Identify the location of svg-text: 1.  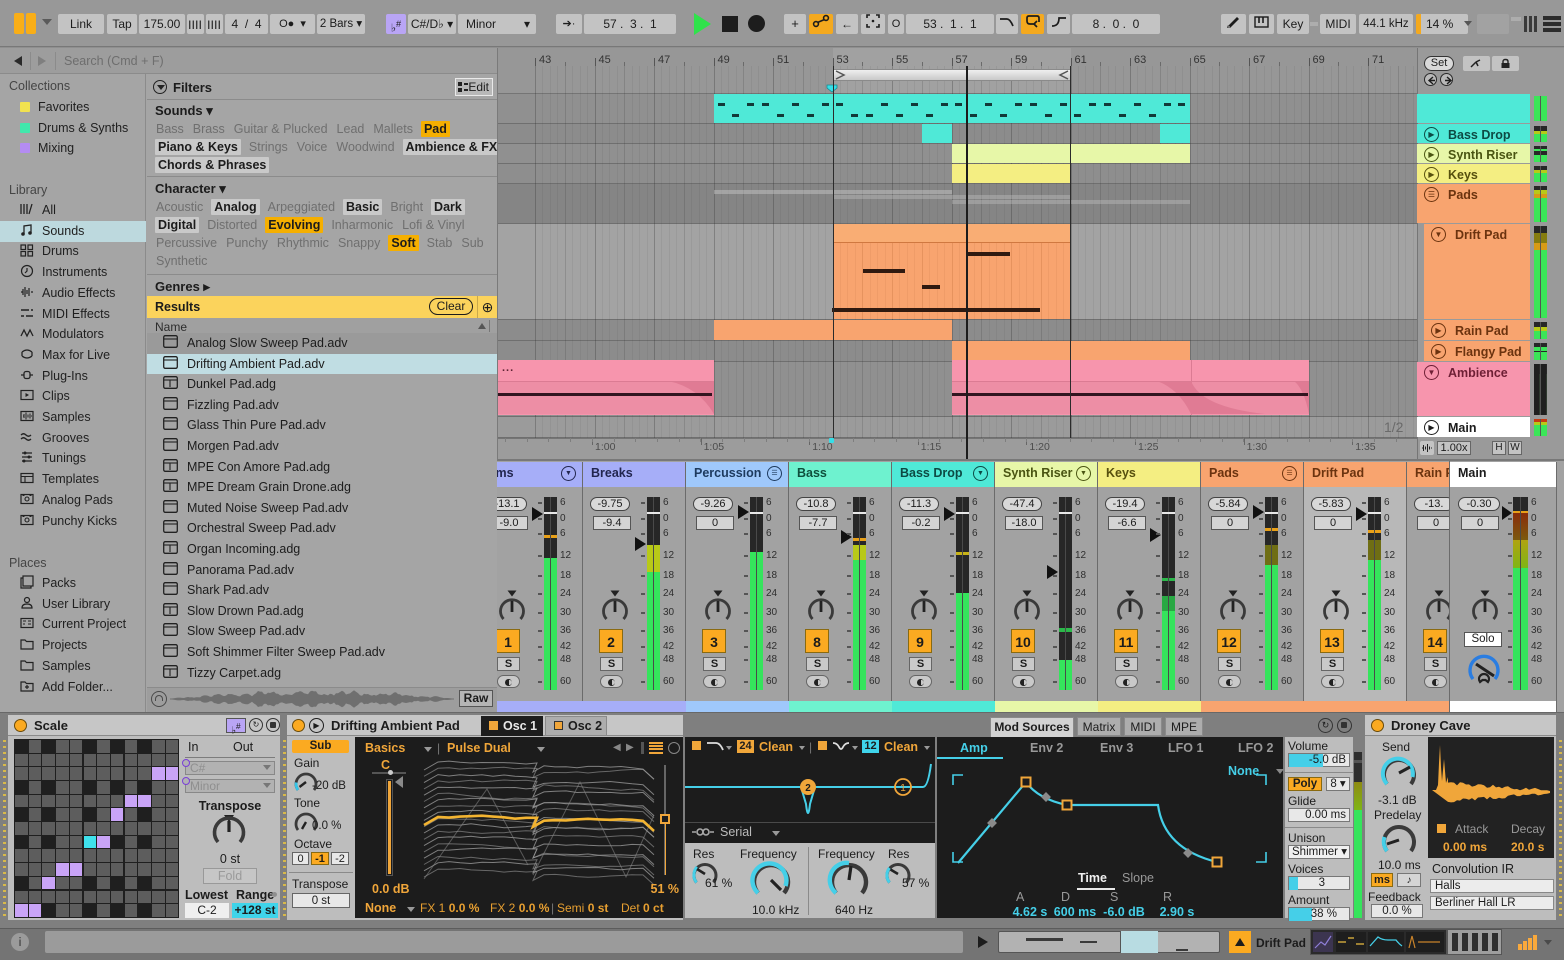
(903, 788).